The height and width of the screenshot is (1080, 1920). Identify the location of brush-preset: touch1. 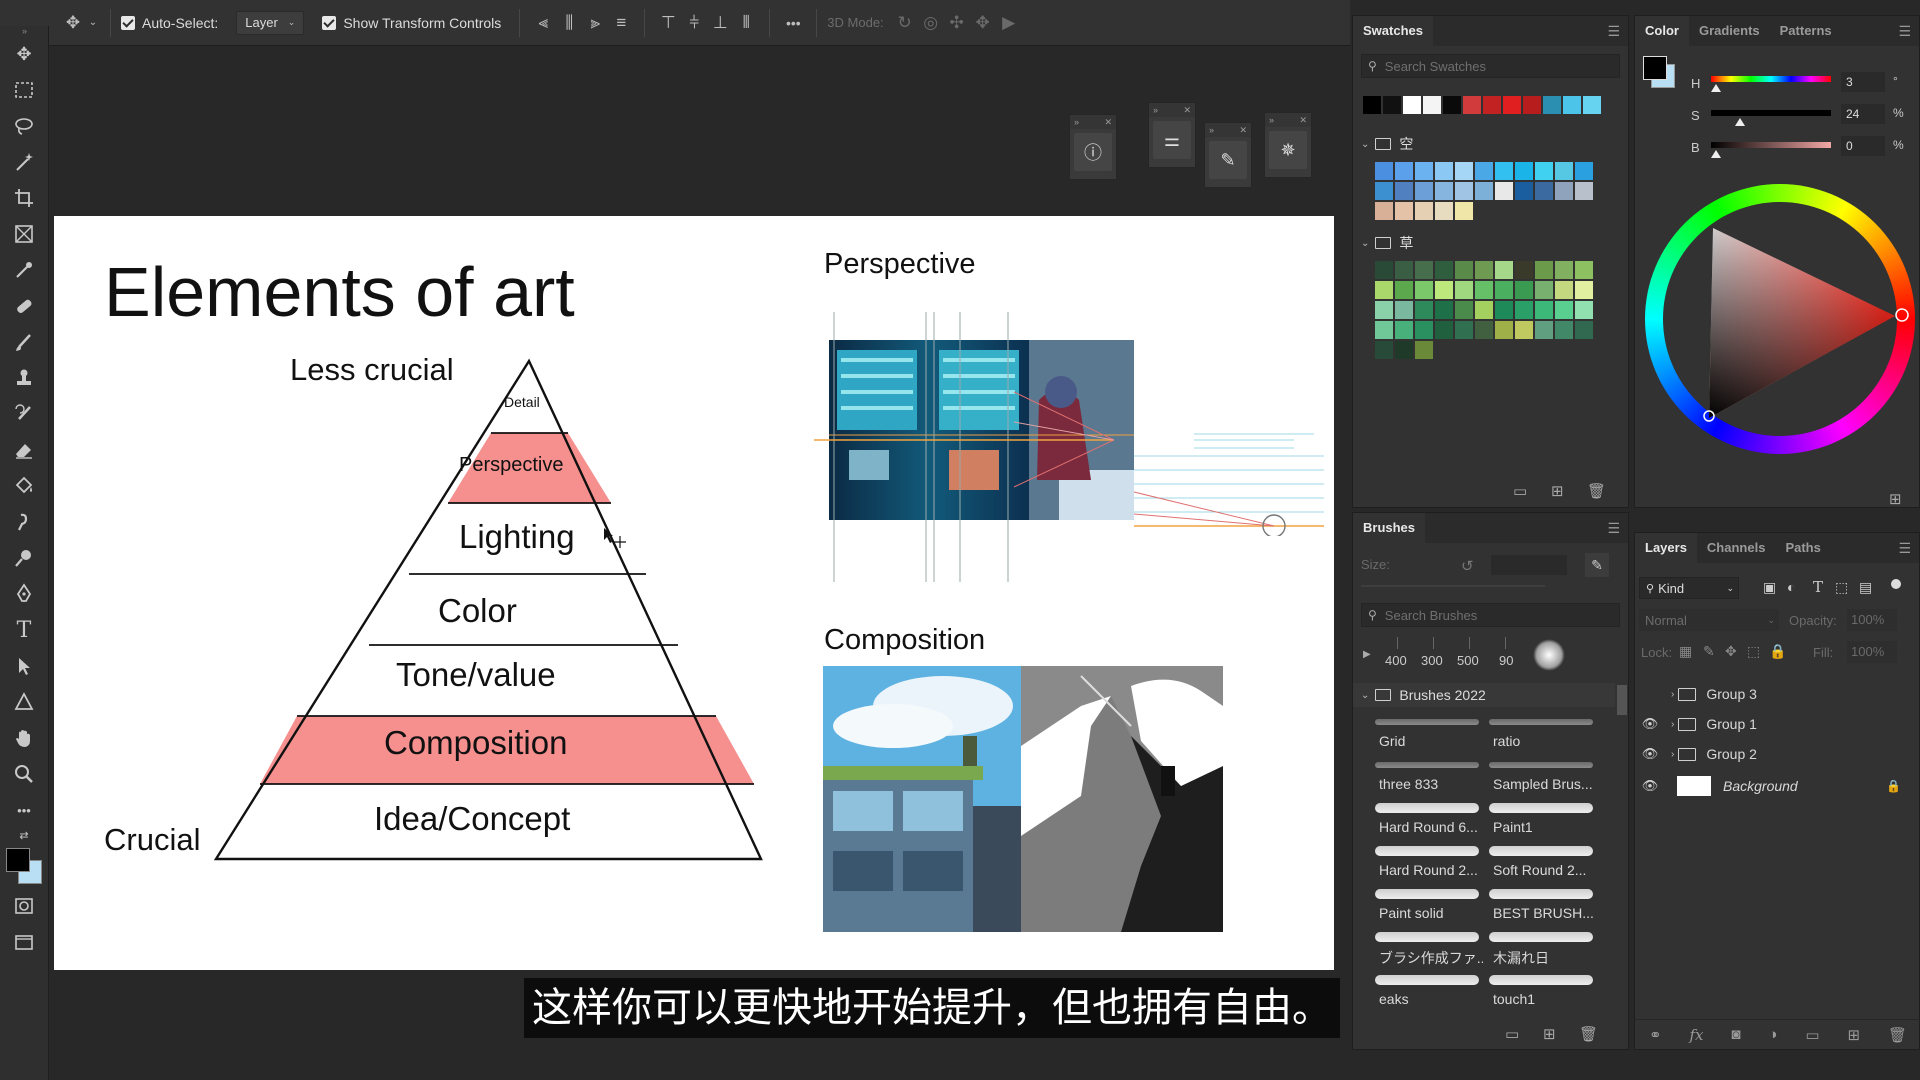
(1540, 991).